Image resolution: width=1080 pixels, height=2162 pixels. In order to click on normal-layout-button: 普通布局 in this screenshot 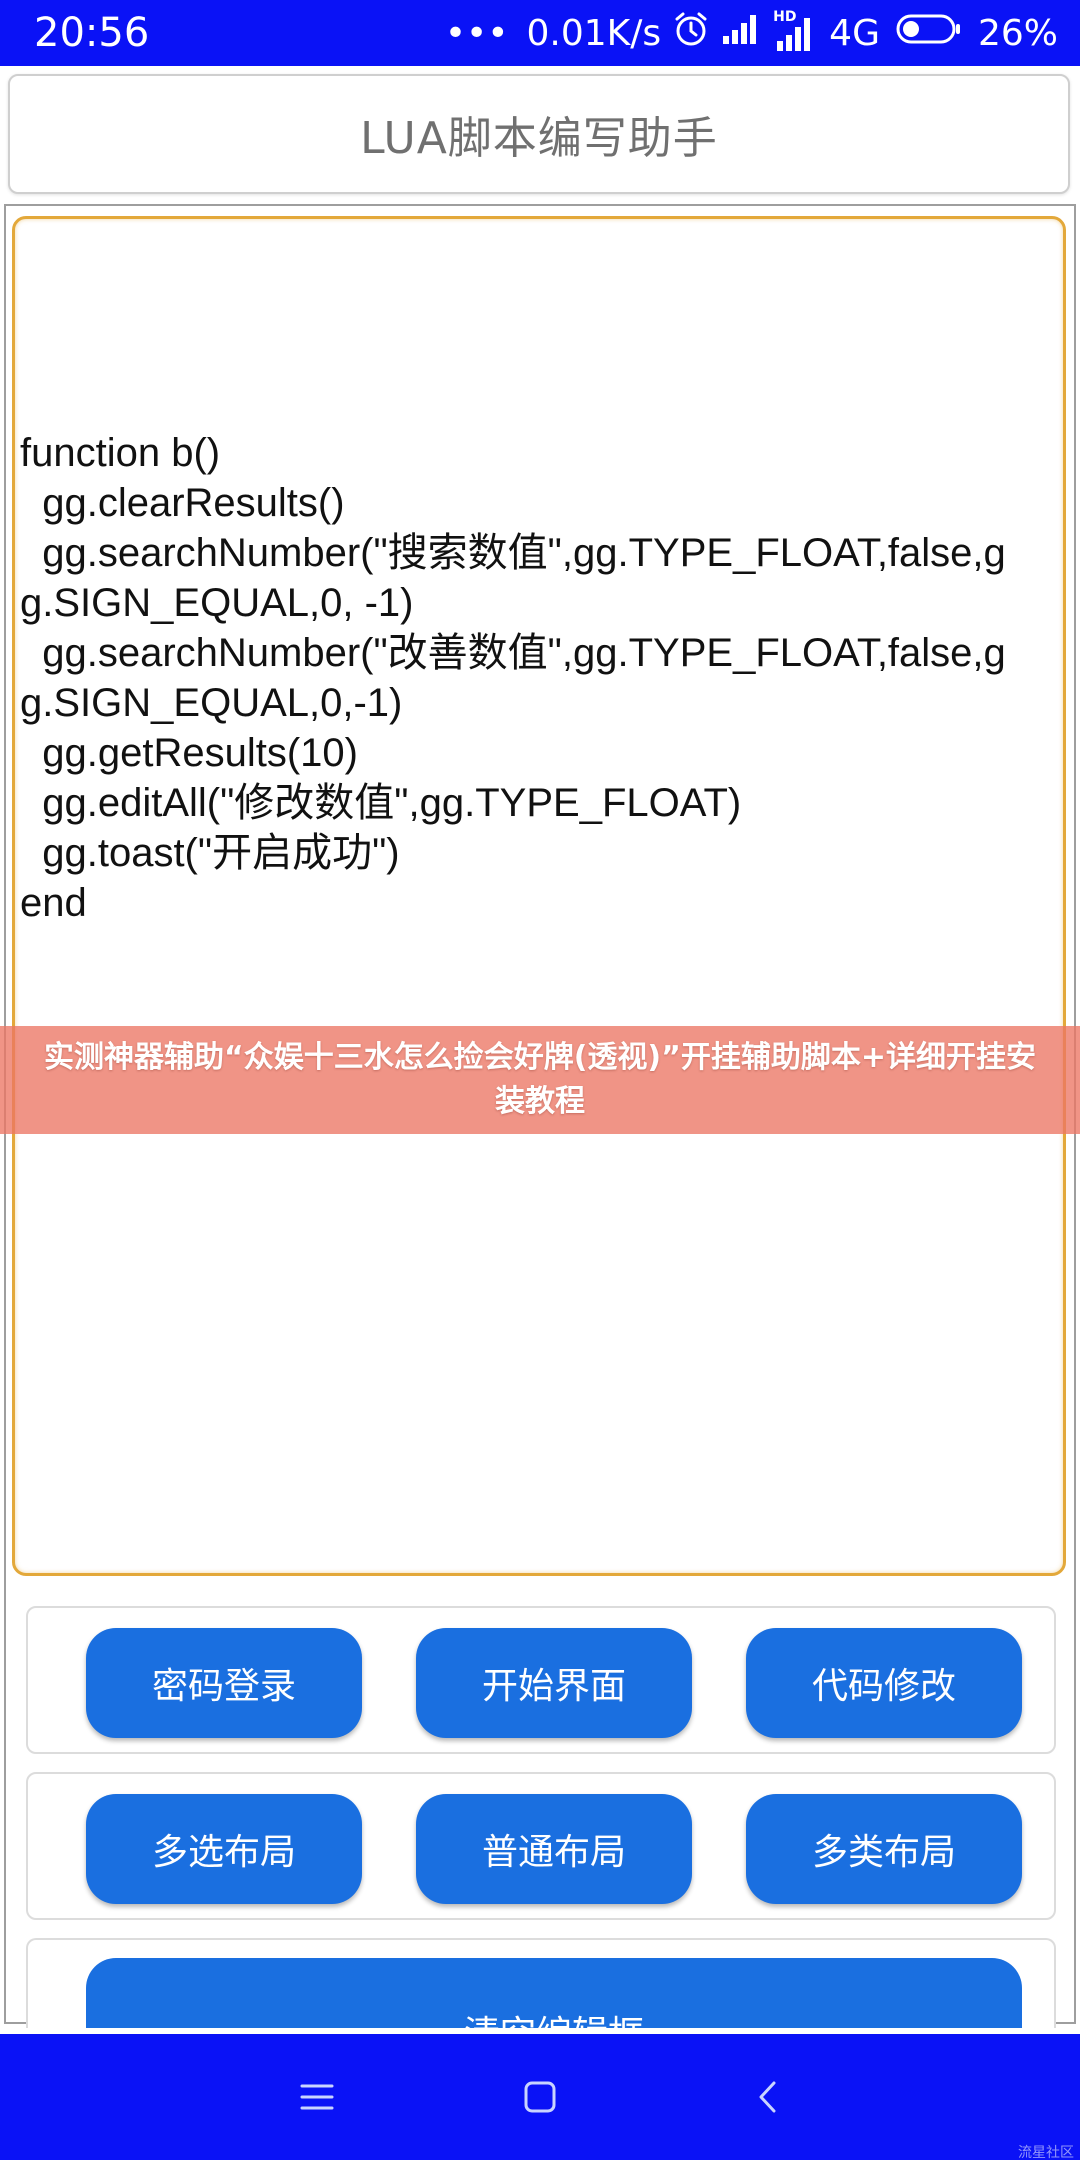, I will do `click(554, 1849)`.